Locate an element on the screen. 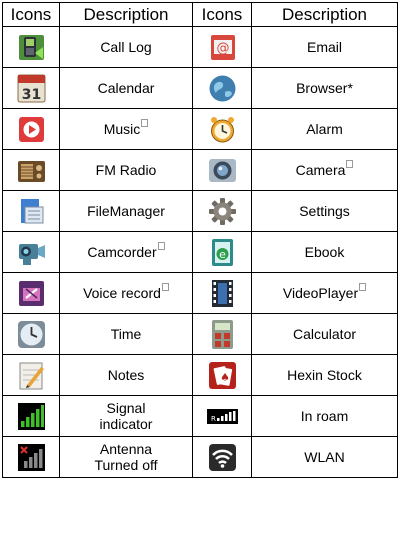 The image size is (400, 551). description-file-manager: FileManager is located at coordinates (126, 211).